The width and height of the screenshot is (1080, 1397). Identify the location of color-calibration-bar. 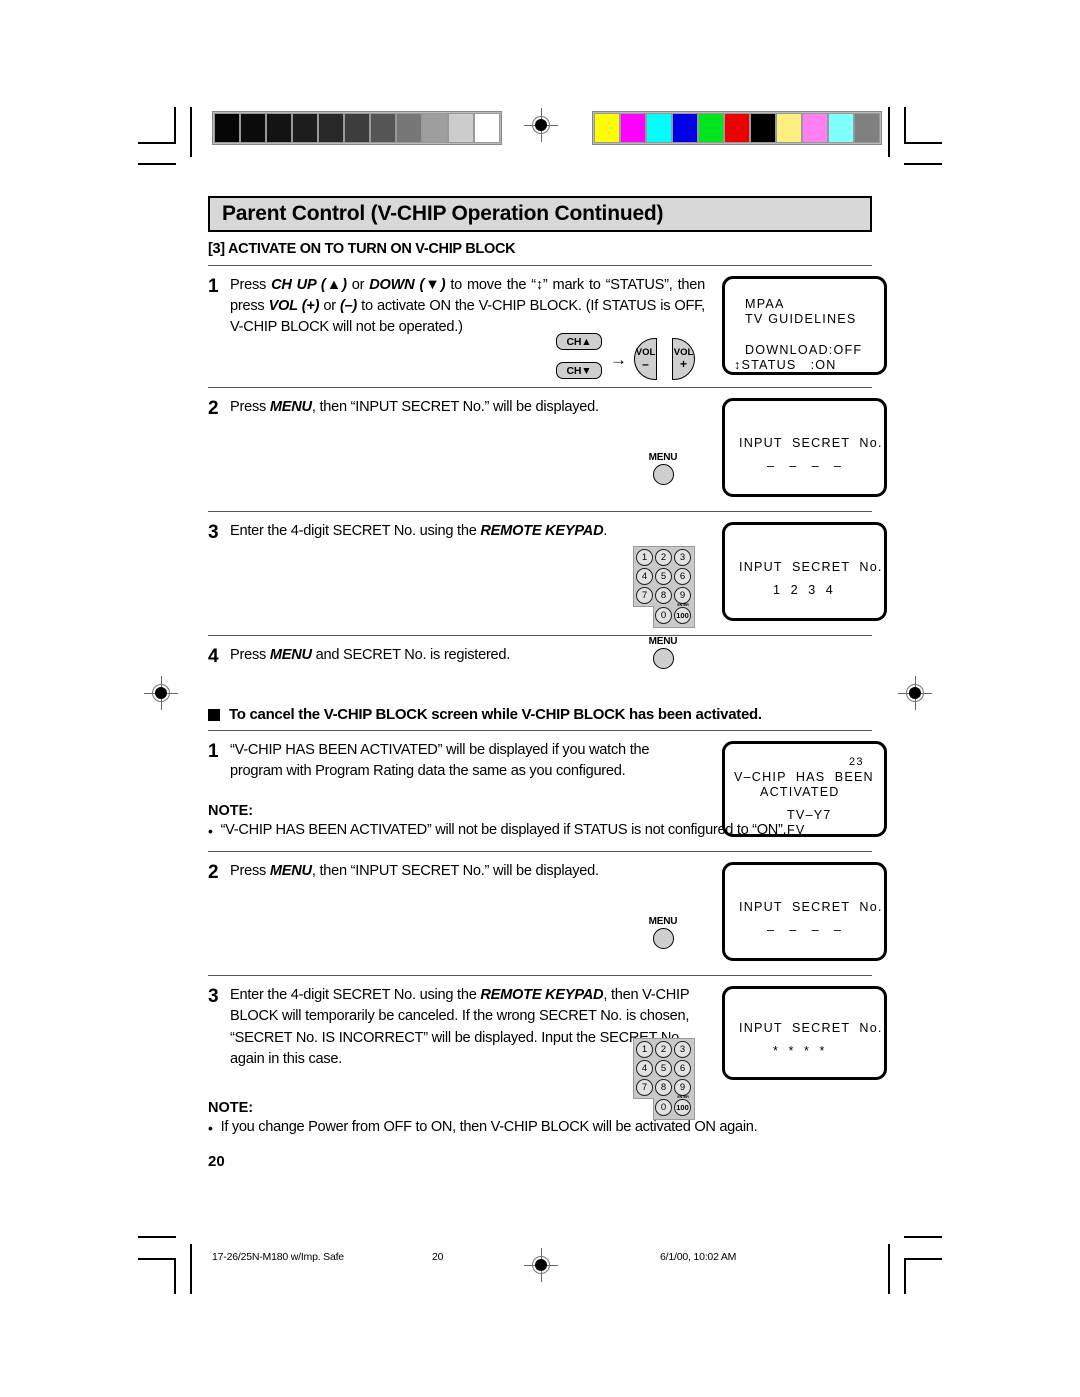
(737, 128).